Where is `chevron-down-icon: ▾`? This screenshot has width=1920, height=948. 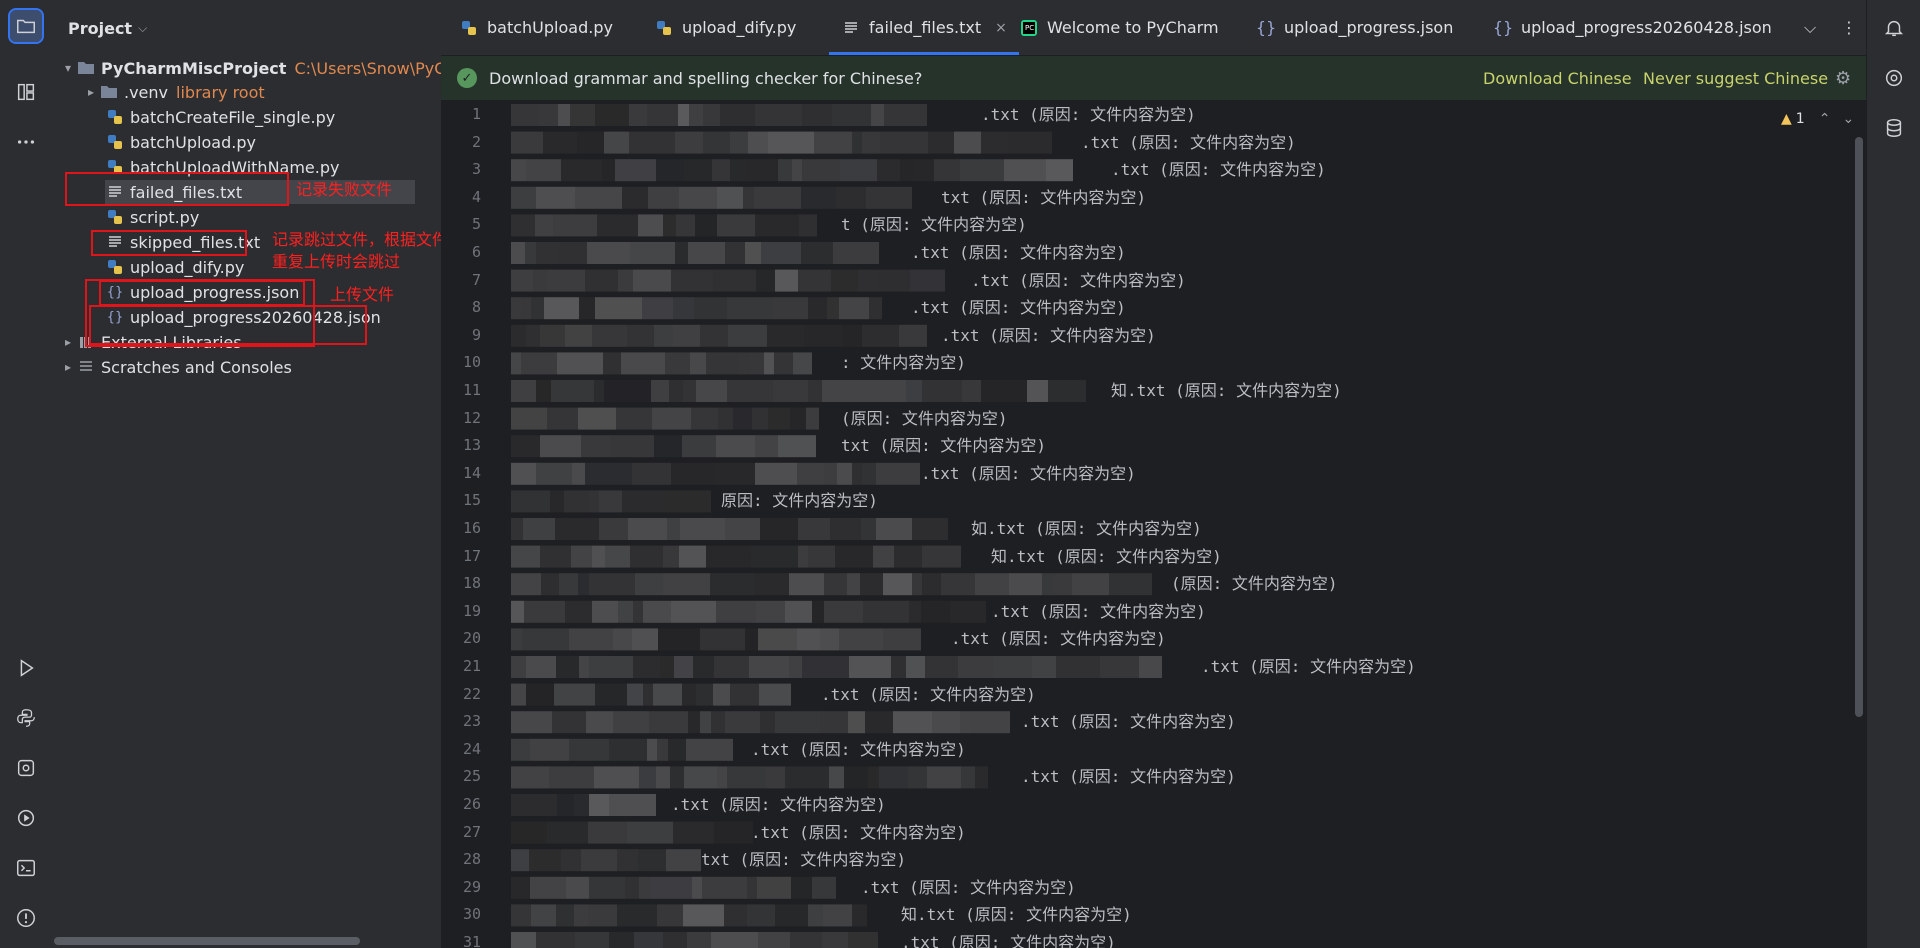 chevron-down-icon: ▾ is located at coordinates (68, 68).